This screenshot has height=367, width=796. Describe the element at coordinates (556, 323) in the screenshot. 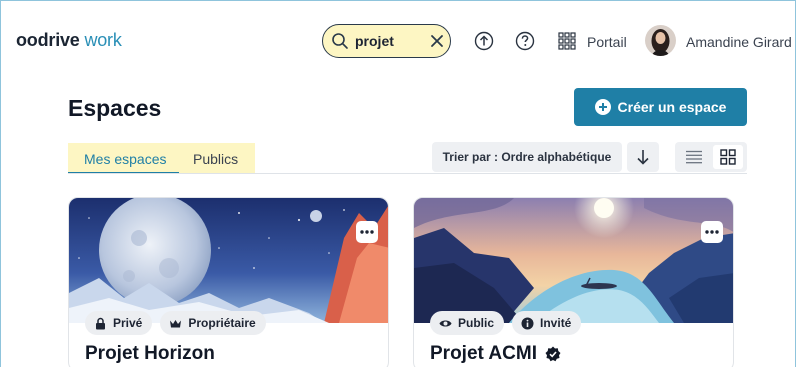

I see `badge-label: Invité` at that location.